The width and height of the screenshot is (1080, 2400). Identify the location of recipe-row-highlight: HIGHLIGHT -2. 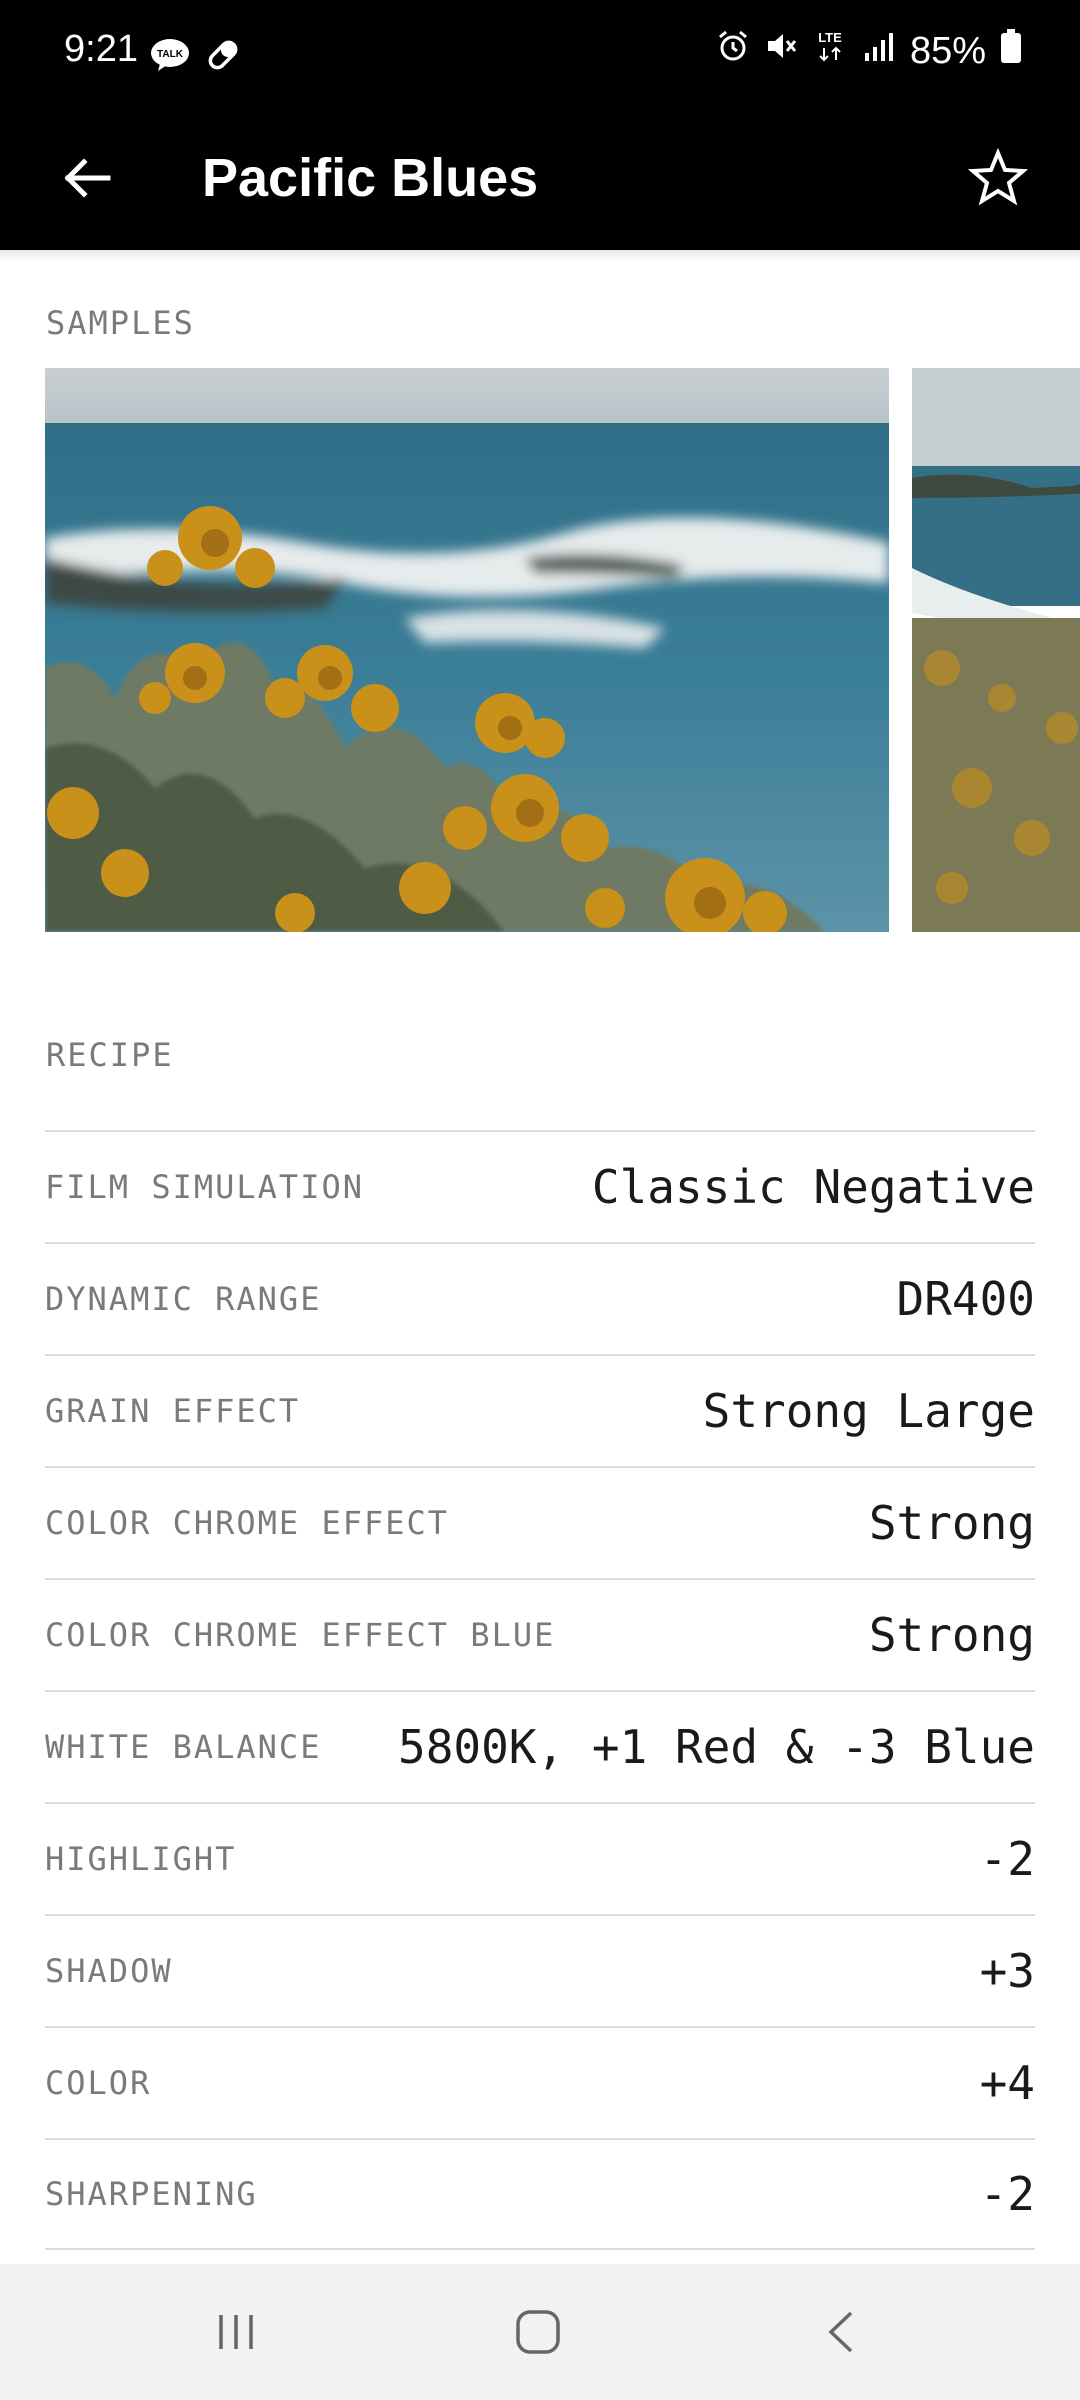
(540, 1858).